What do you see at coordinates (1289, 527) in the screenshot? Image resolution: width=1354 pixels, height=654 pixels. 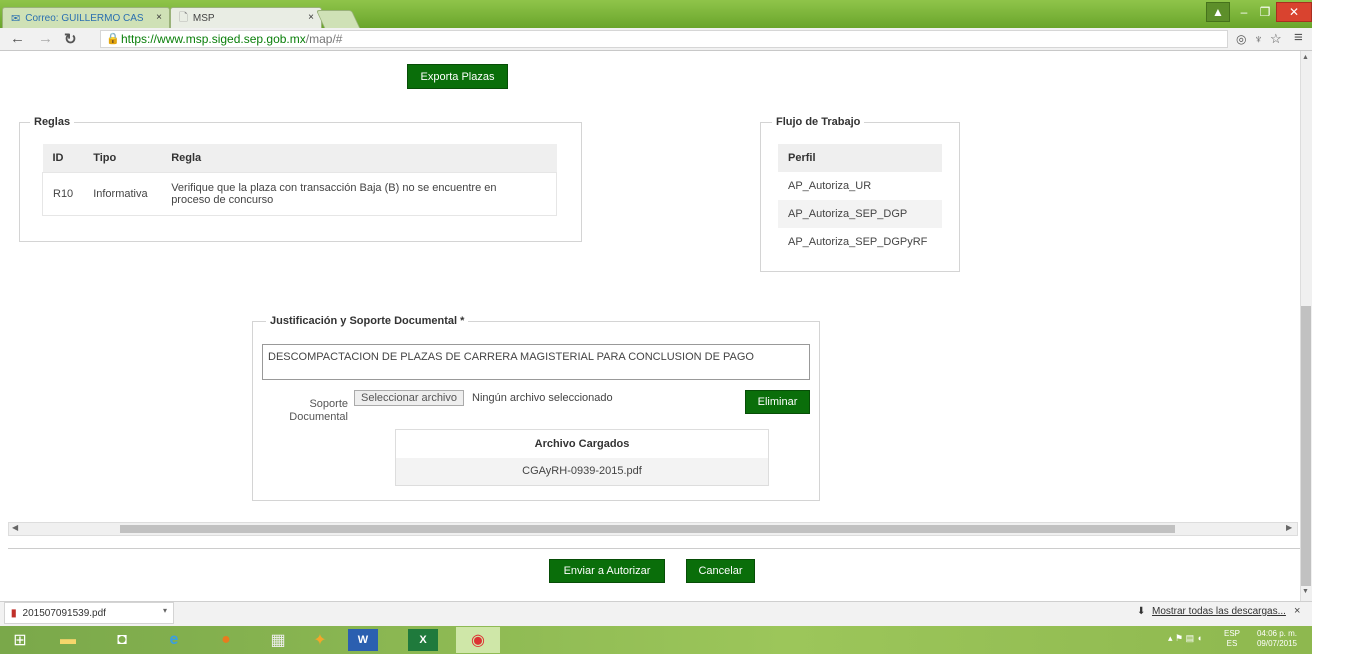 I see `scroll-right-icon: ▶` at bounding box center [1289, 527].